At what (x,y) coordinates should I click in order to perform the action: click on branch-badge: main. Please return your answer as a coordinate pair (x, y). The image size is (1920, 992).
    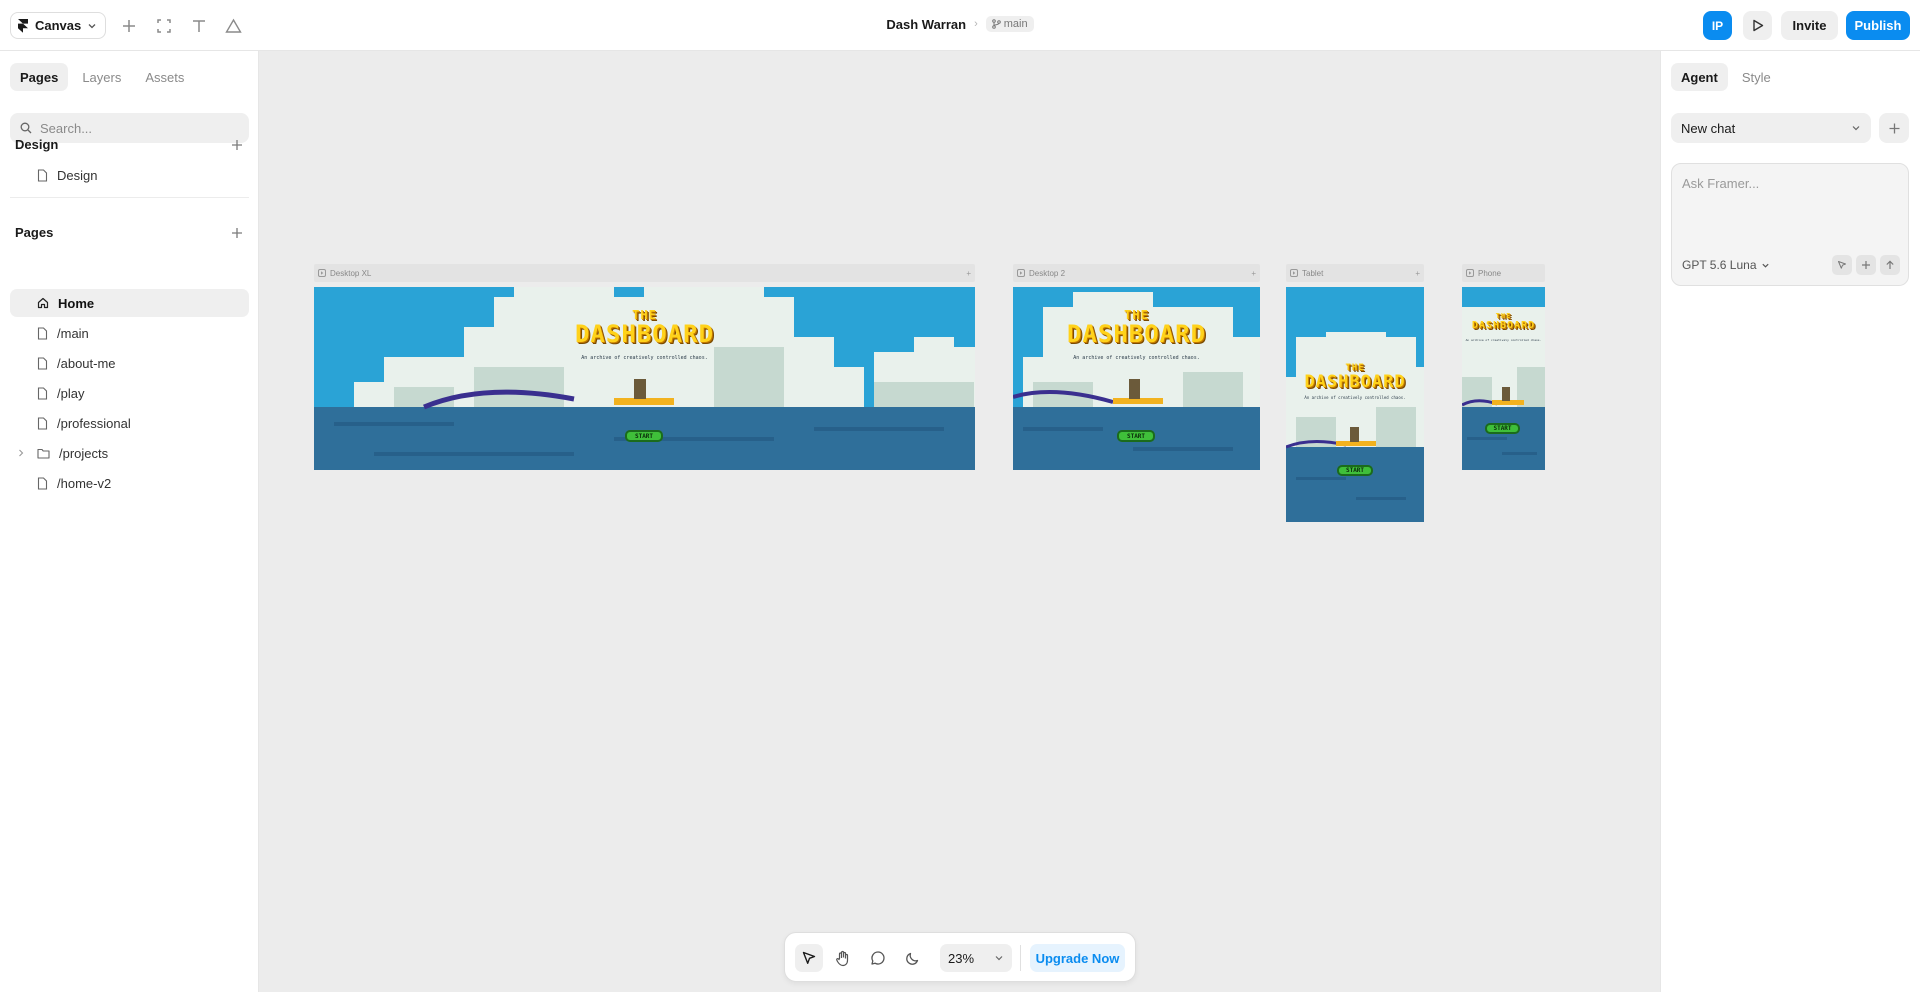
    Looking at the image, I should click on (1009, 24).